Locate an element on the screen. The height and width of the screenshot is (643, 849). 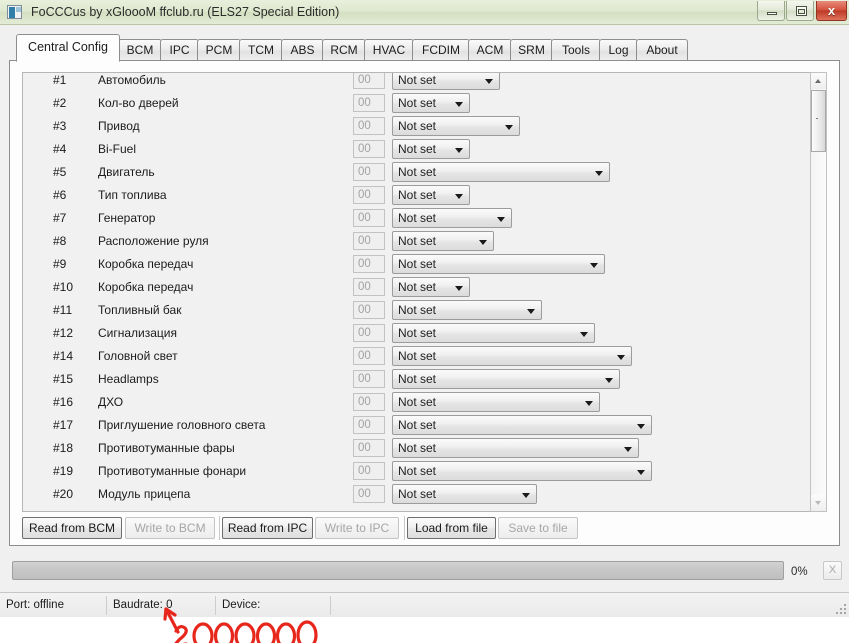
close-icon: x is located at coordinates (831, 10).